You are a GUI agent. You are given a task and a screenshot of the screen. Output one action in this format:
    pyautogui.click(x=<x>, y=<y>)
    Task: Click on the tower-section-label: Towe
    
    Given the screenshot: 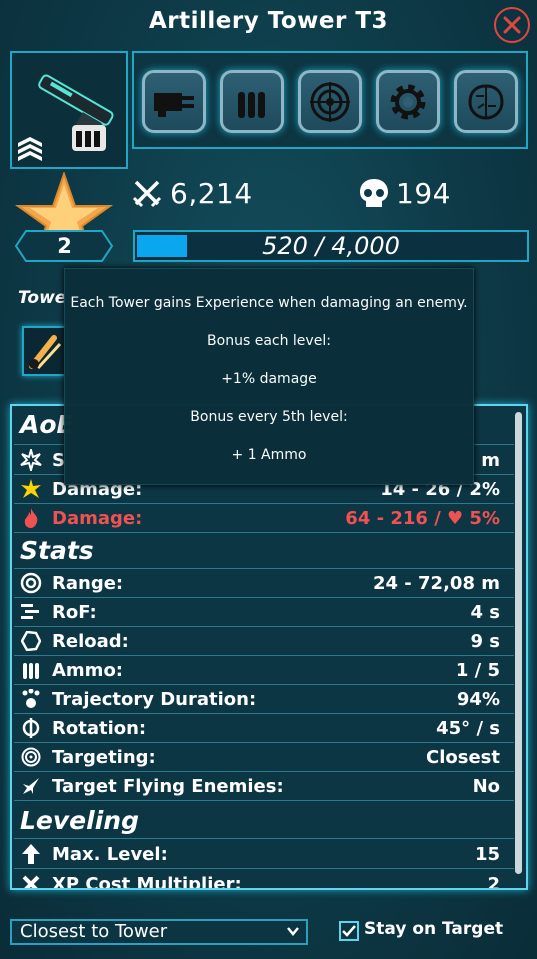 What is the action you would take?
    pyautogui.click(x=42, y=298)
    